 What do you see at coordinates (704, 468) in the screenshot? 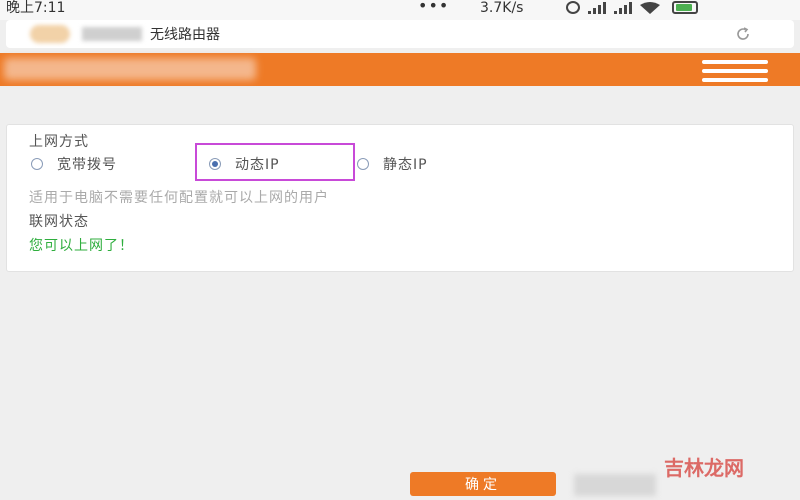
I see `watermark: 吉林龙网` at bounding box center [704, 468].